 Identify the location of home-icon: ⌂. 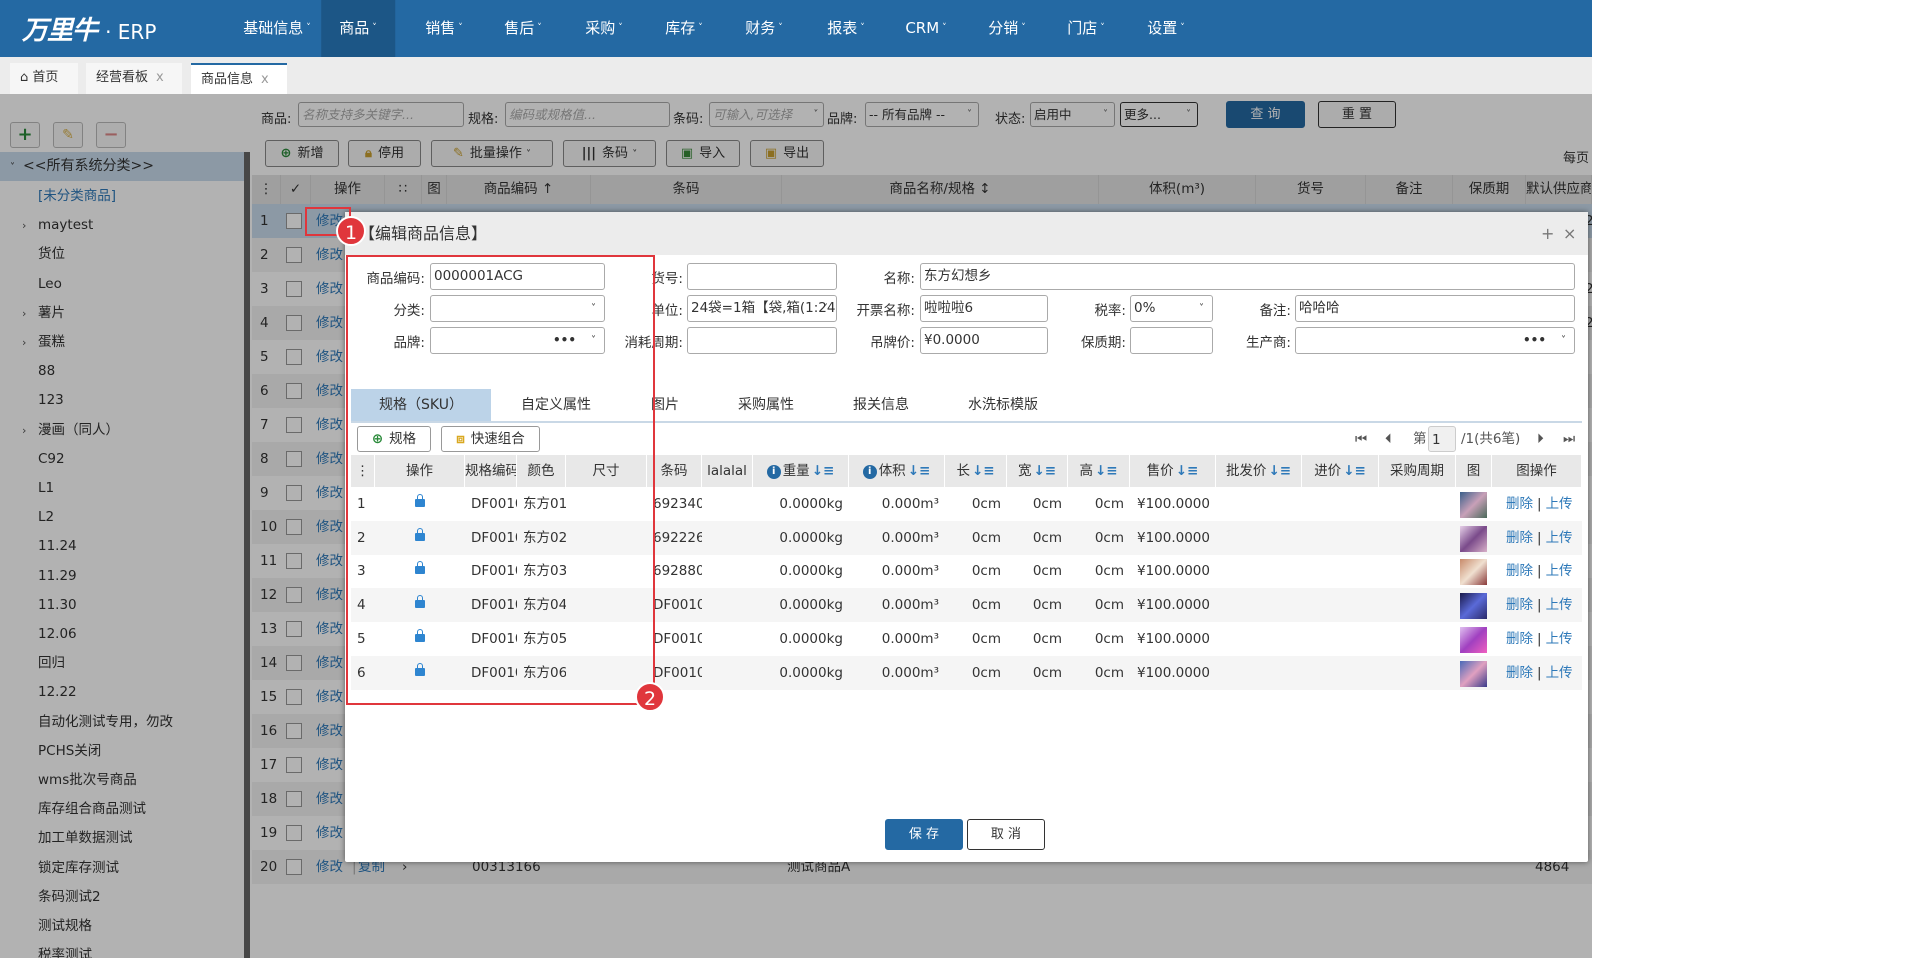
(24, 77).